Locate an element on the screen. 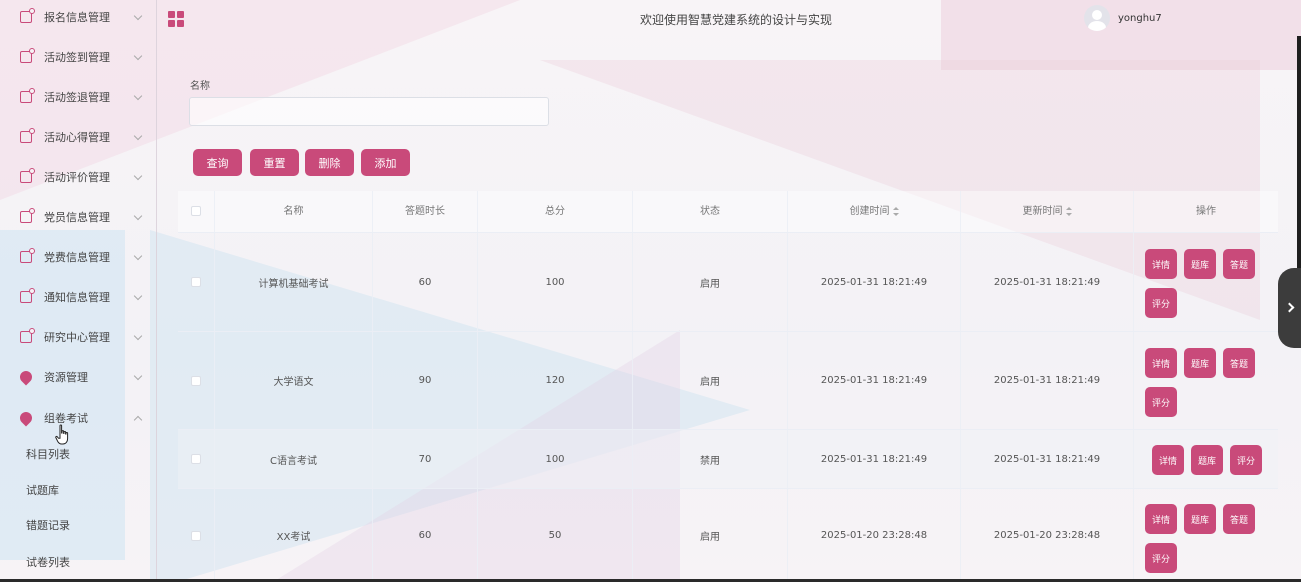 The width and height of the screenshot is (1301, 582). sidebar-item-evaluation: 活动评价管理 is located at coordinates (78, 177).